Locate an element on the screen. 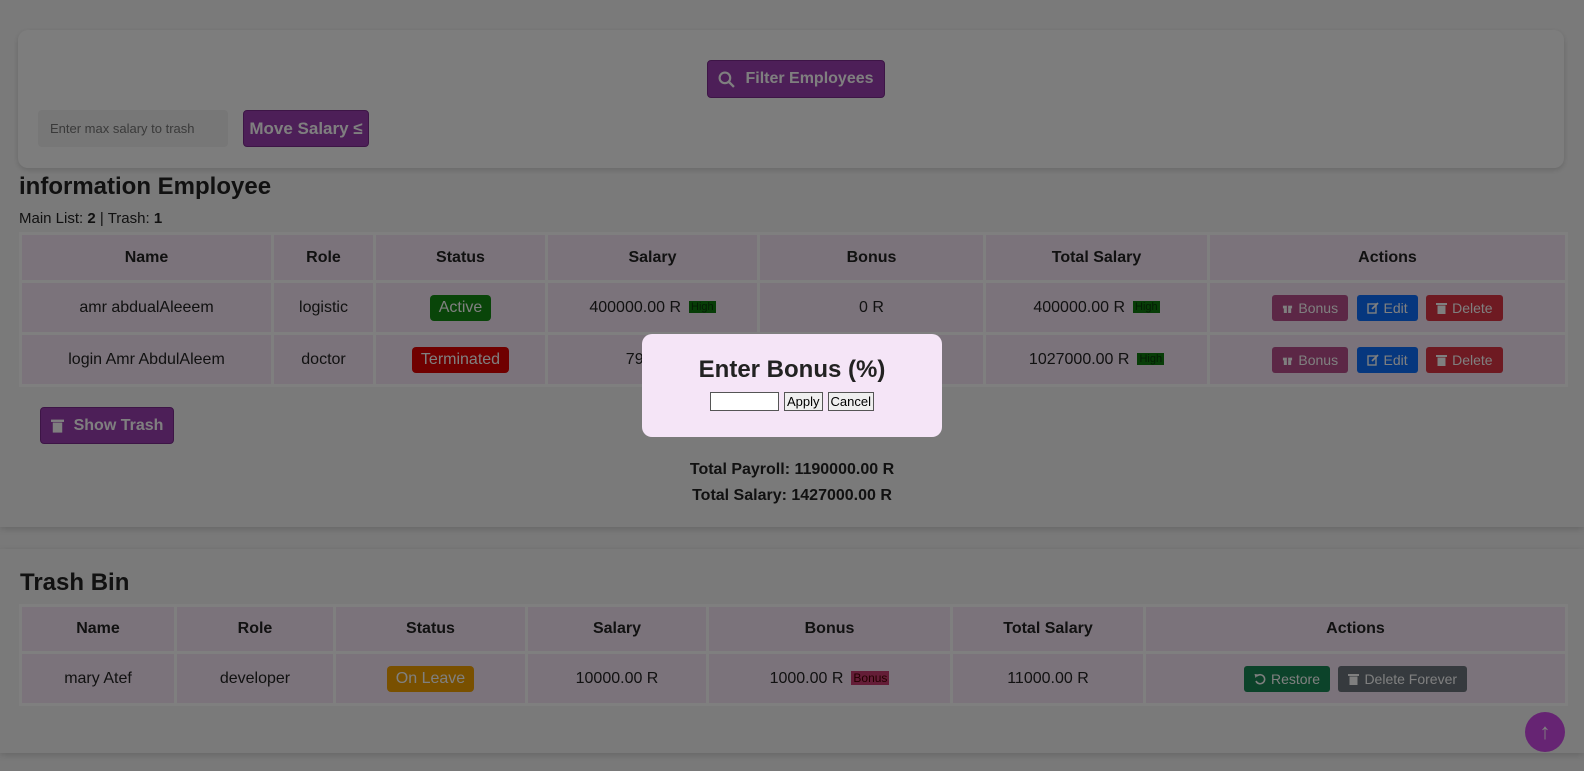 The width and height of the screenshot is (1584, 771). modal-title: Enter Bonus (%) is located at coordinates (792, 369).